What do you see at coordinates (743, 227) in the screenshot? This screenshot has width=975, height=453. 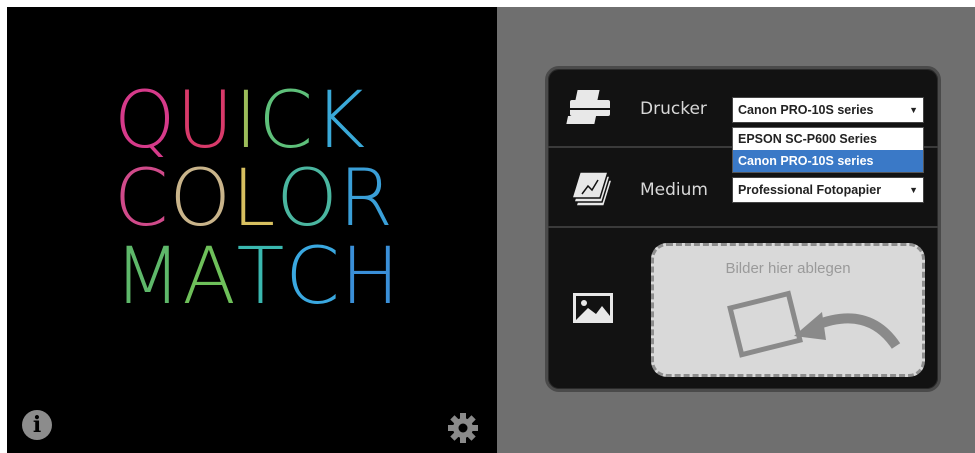 I see `row-divider` at bounding box center [743, 227].